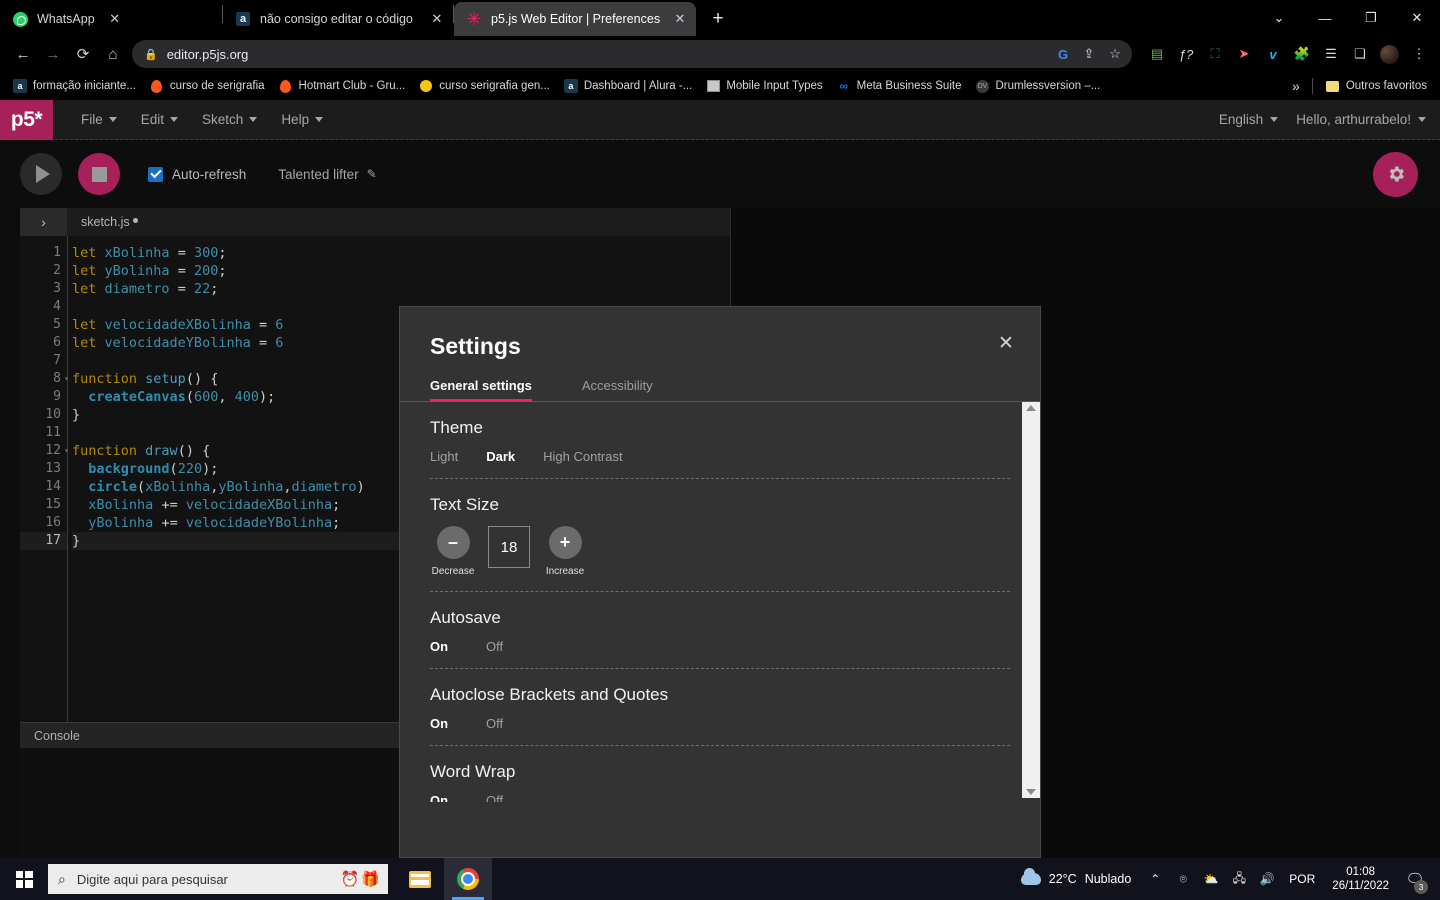 The width and height of the screenshot is (1440, 900). Describe the element at coordinates (1302, 54) in the screenshot. I see `puzzle-icon: 🧩` at that location.